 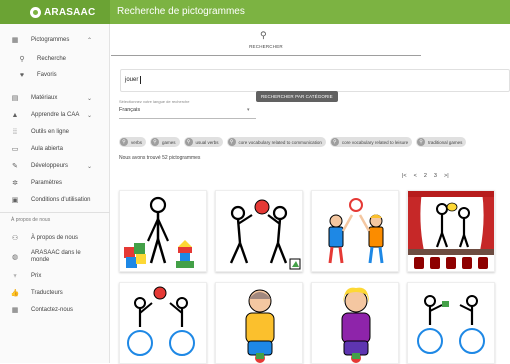 What do you see at coordinates (47, 183) in the screenshot?
I see `sidebar-item-label: Paramètres` at bounding box center [47, 183].